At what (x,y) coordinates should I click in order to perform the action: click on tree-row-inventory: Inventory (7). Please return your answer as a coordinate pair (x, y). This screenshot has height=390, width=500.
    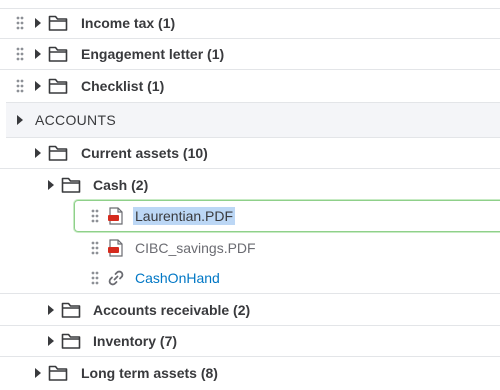
    Looking at the image, I should click on (250, 341).